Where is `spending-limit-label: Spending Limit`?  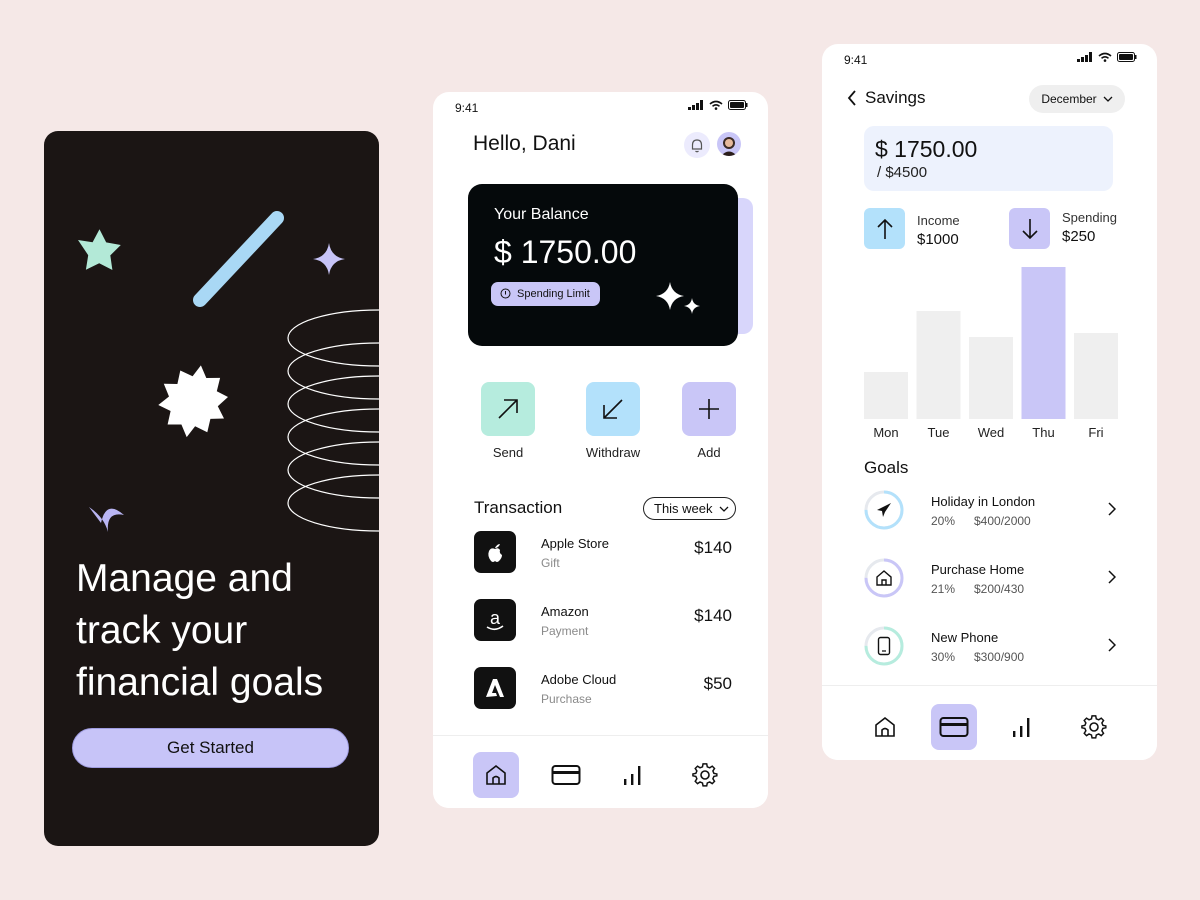
spending-limit-label: Spending Limit is located at coordinates (553, 294).